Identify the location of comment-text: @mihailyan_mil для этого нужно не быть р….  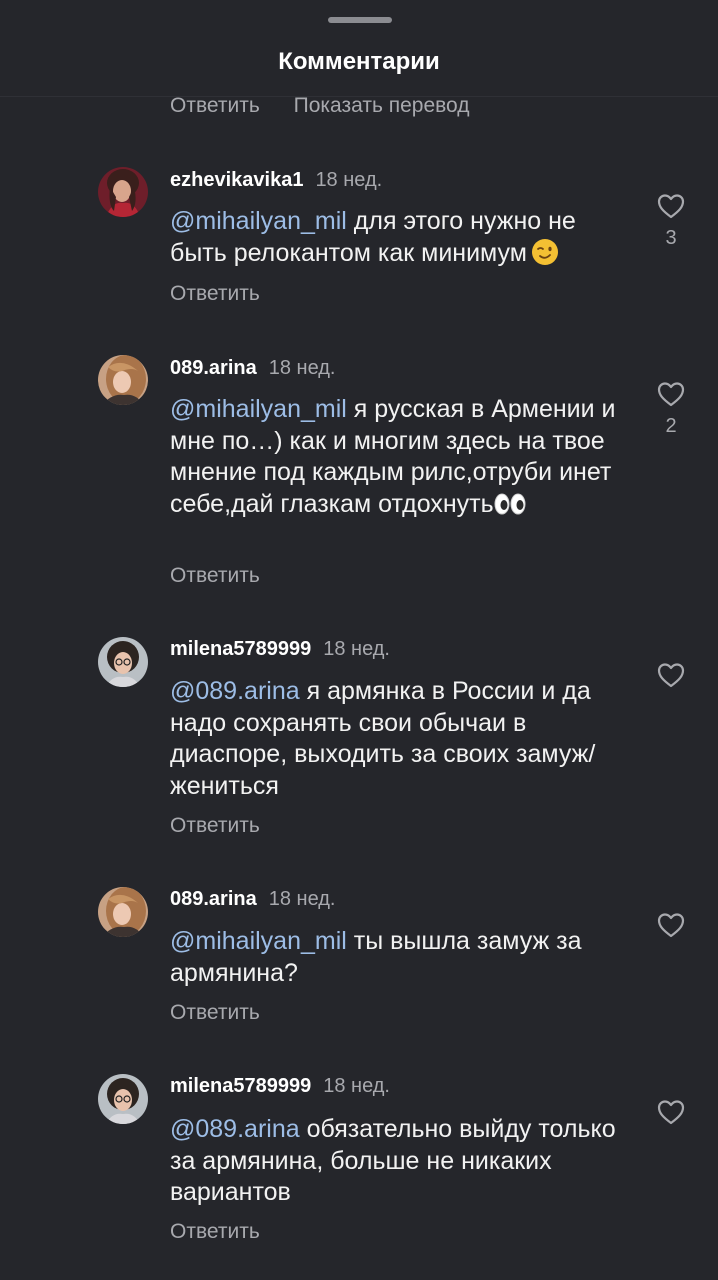
(400, 237).